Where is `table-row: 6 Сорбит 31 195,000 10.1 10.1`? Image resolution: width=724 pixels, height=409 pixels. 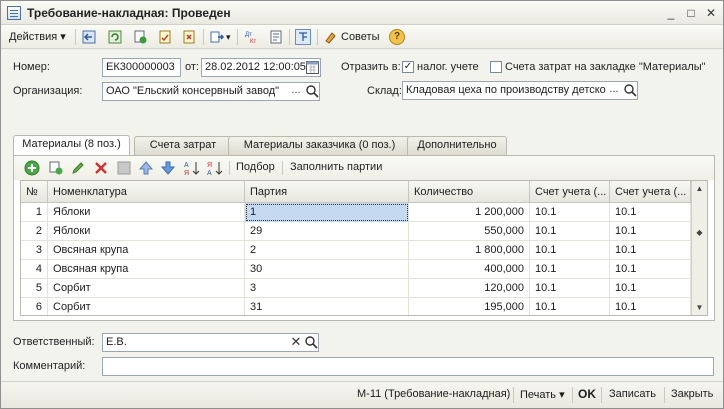 table-row: 6 Сорбит 31 195,000 10.1 10.1 is located at coordinates (356, 306).